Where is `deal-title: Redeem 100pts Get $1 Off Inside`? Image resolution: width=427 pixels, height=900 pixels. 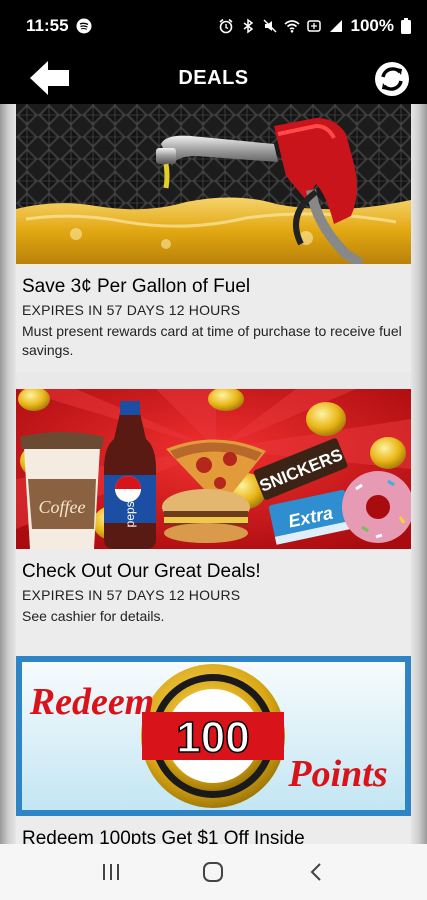 deal-title: Redeem 100pts Get $1 Off Inside is located at coordinates (163, 836).